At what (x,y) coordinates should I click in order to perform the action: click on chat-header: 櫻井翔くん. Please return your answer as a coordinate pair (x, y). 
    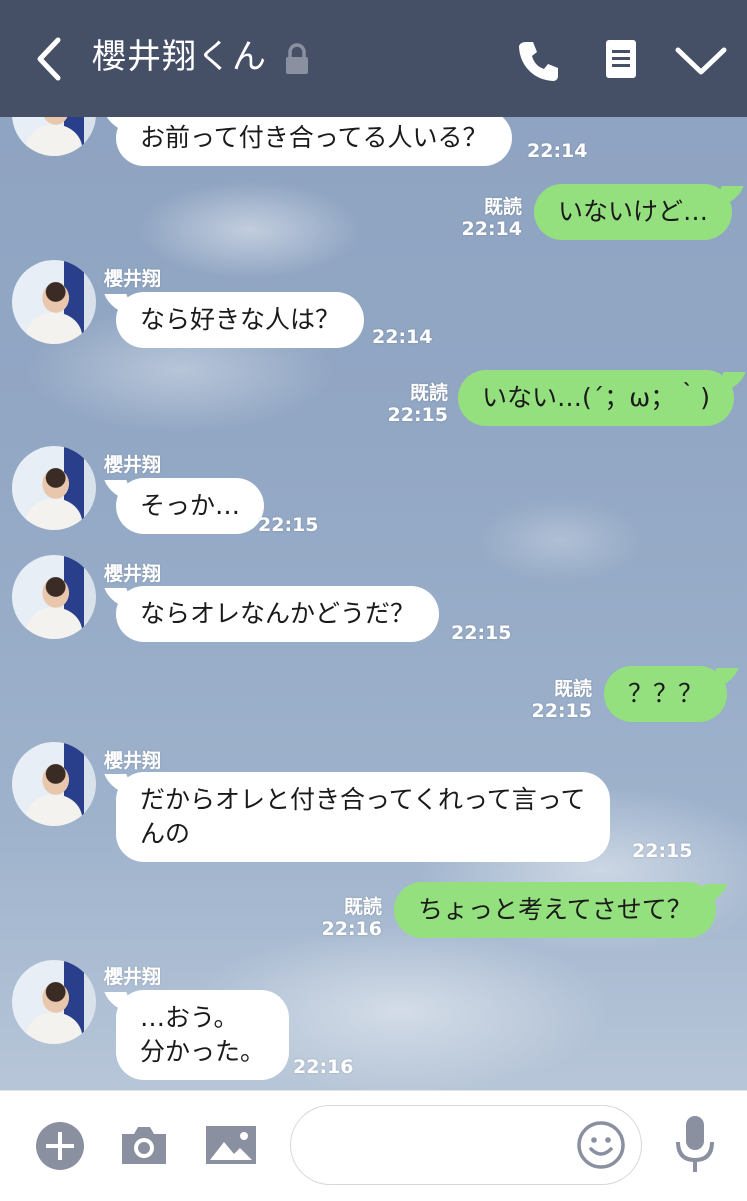
    Looking at the image, I should click on (373, 58).